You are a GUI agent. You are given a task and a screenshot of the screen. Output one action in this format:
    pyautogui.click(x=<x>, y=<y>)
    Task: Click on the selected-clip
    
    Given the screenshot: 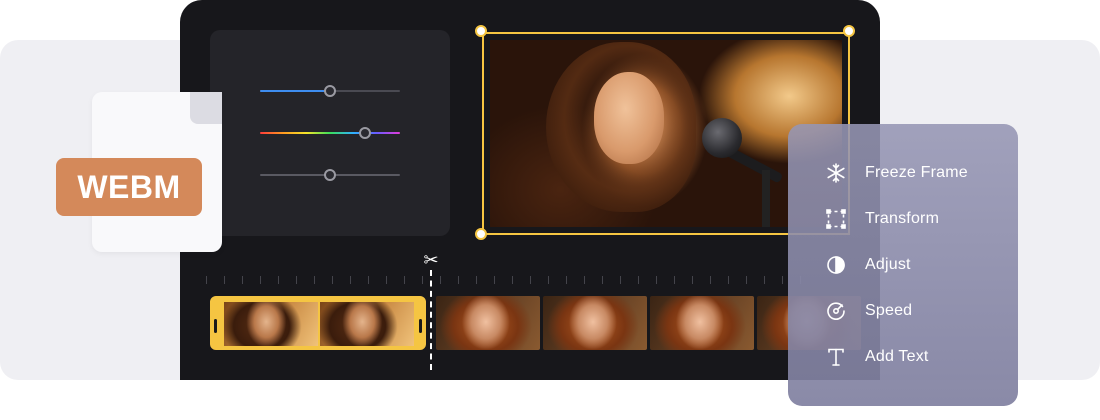 What is the action you would take?
    pyautogui.click(x=318, y=323)
    